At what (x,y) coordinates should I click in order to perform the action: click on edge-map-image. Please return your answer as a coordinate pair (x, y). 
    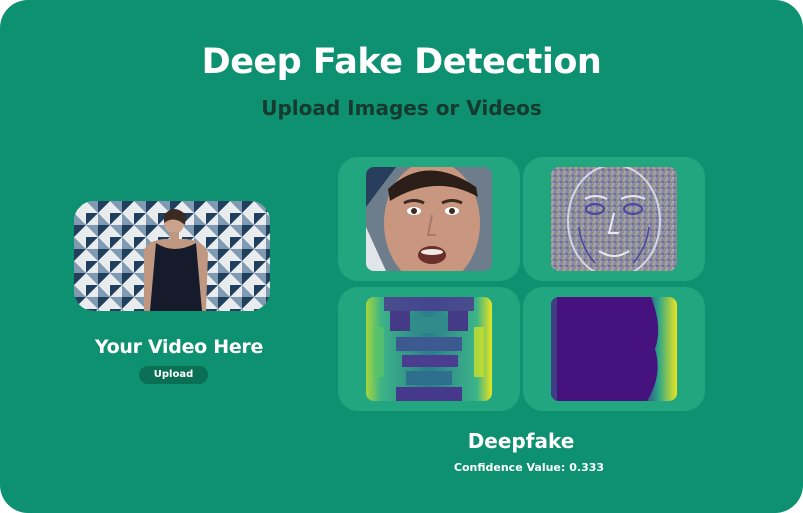
    Looking at the image, I should click on (614, 219).